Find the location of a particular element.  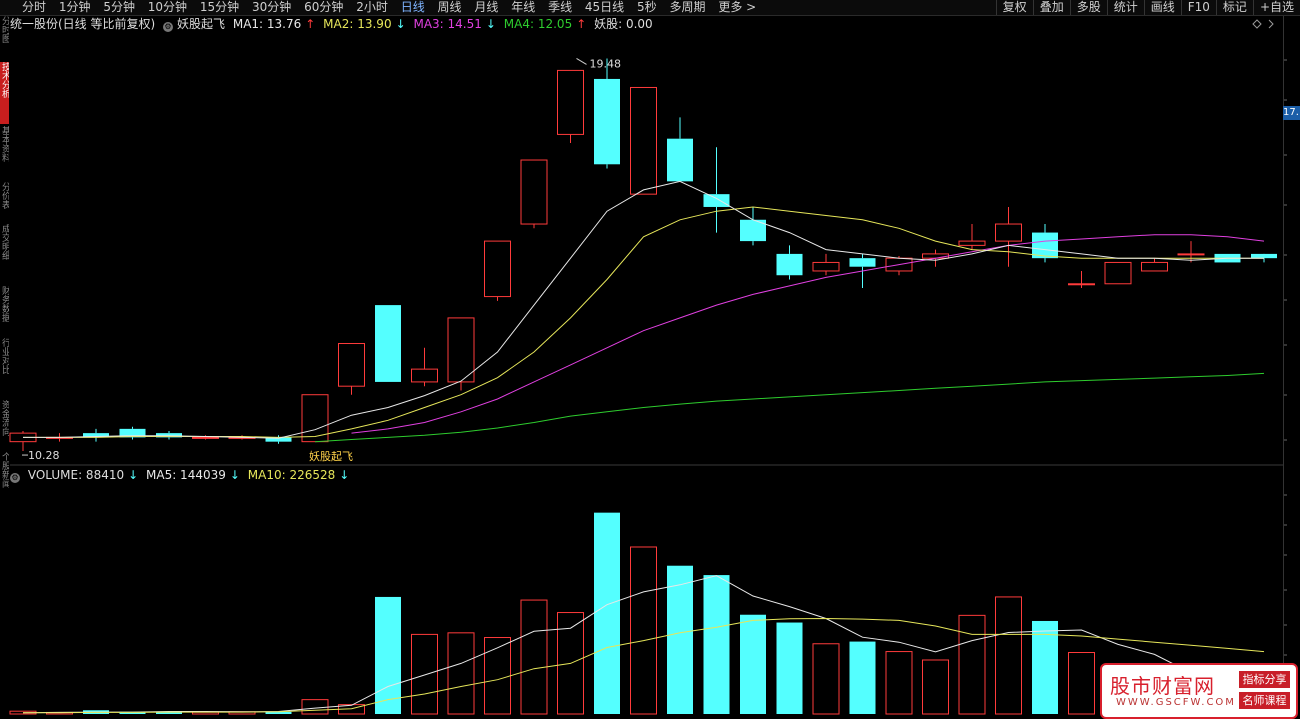

diamond-icon is located at coordinates (1257, 24).